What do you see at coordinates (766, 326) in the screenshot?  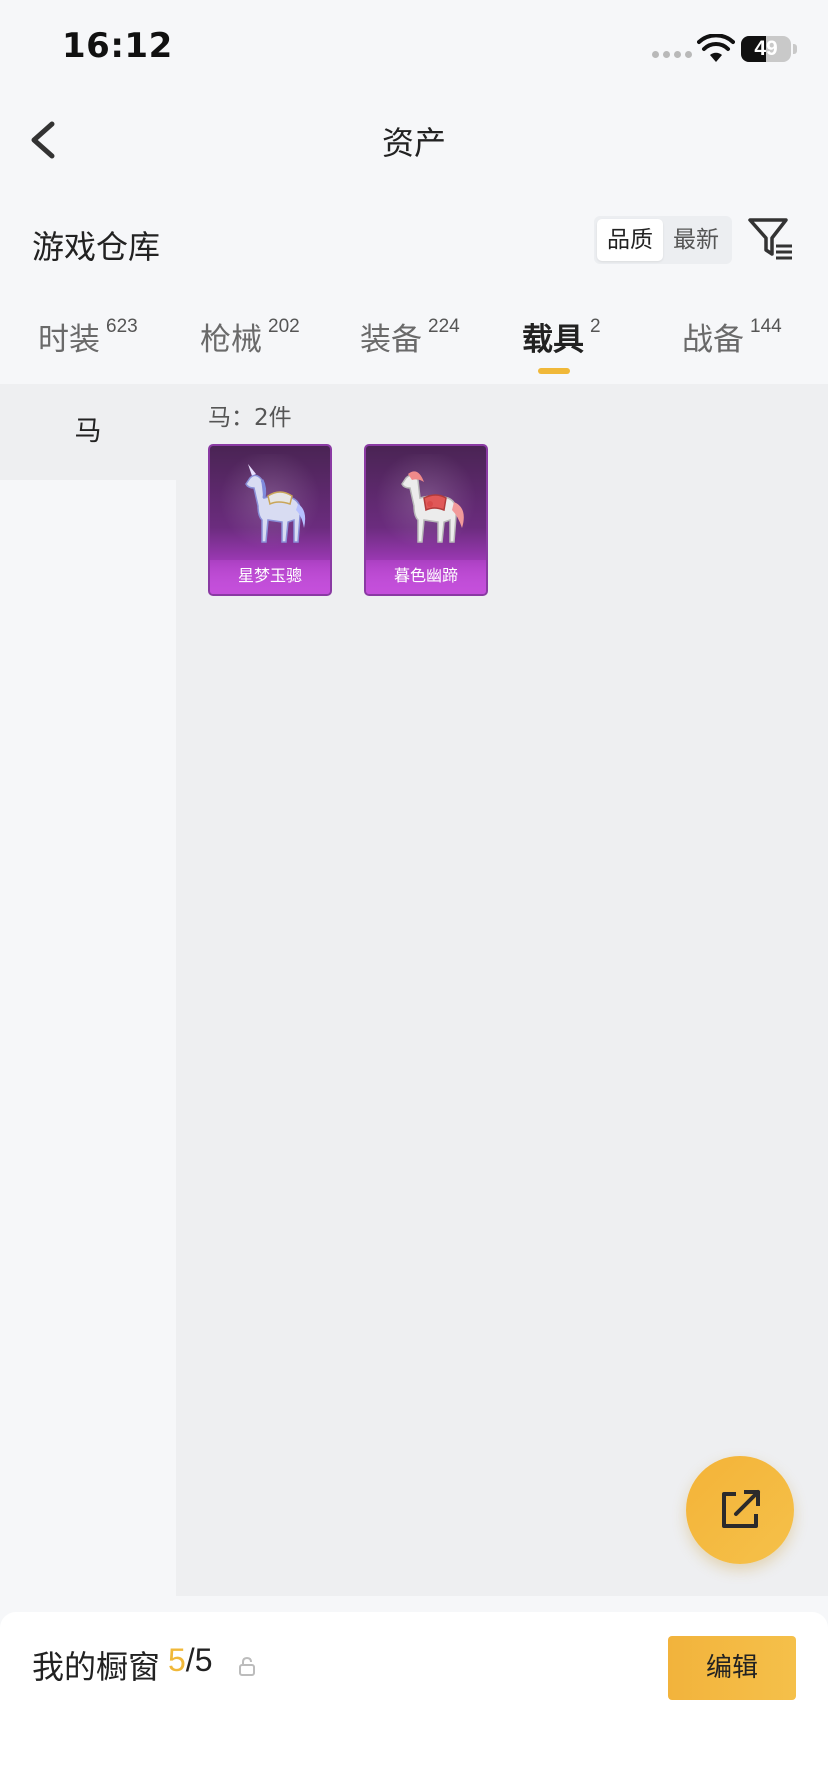 I see `tab-count: 144` at bounding box center [766, 326].